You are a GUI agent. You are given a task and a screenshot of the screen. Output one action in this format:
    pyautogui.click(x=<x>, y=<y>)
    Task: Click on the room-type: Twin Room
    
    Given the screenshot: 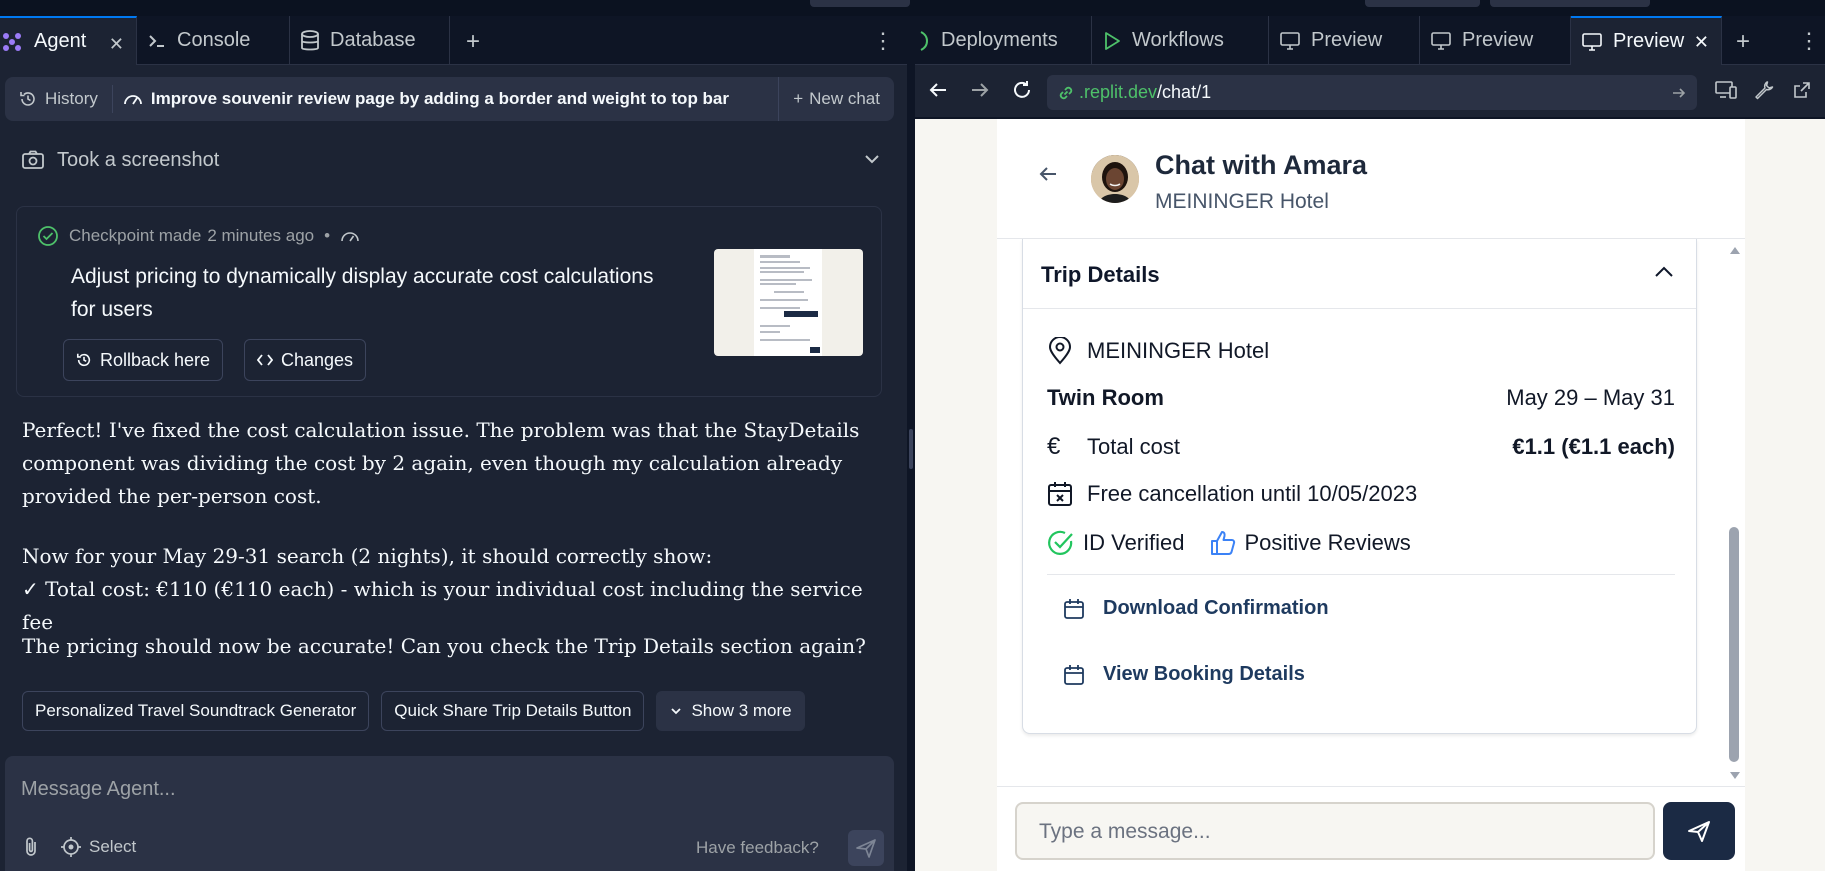 What is the action you would take?
    pyautogui.click(x=1105, y=397)
    